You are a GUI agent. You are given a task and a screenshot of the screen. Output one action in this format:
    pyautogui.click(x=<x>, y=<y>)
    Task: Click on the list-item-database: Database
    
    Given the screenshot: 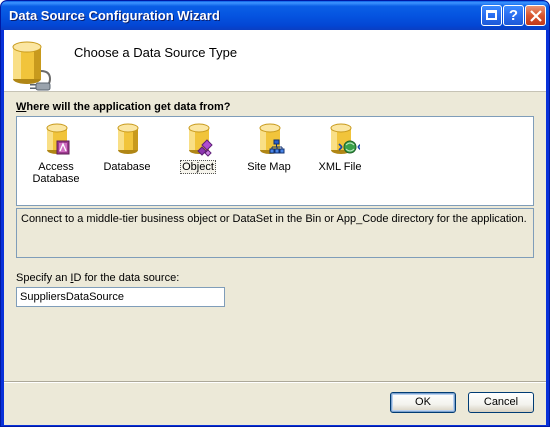 What is the action you would take?
    pyautogui.click(x=127, y=152)
    